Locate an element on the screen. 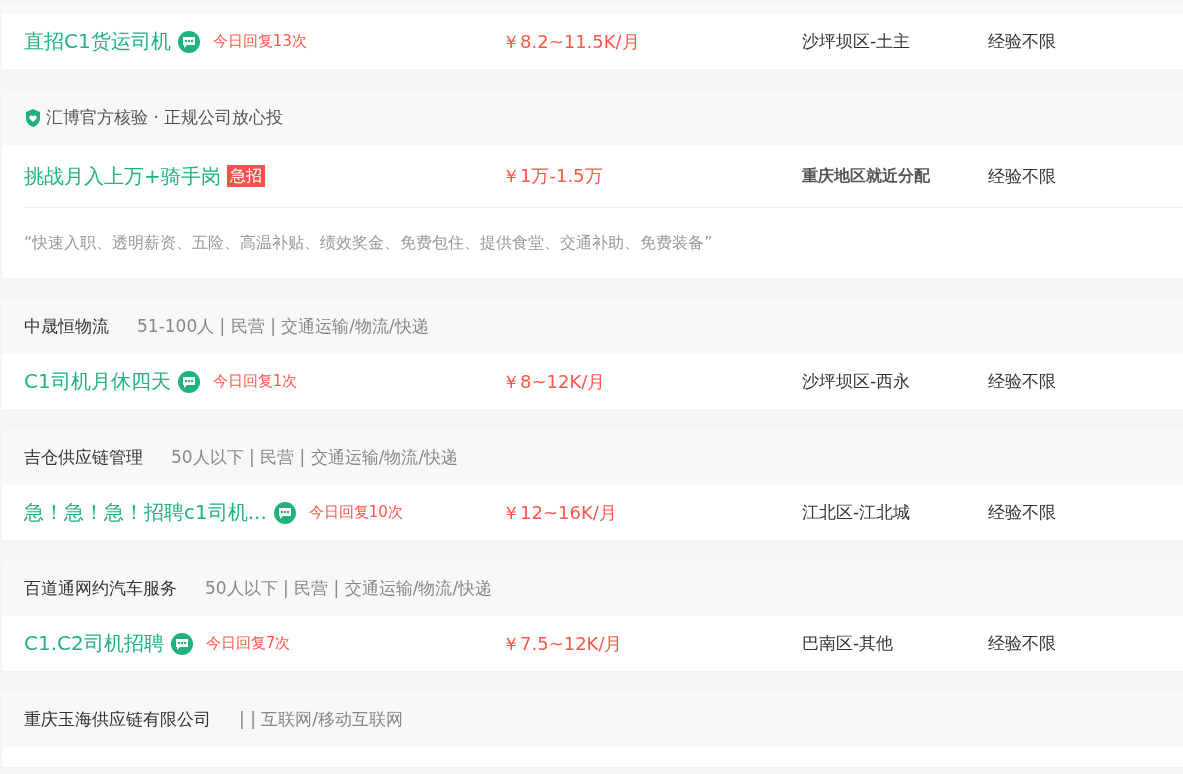  salary: ￥8.2~11.5K/月 is located at coordinates (571, 41).